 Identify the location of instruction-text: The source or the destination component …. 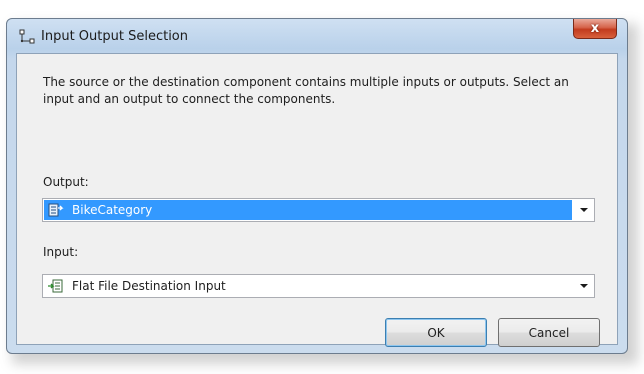
(306, 90).